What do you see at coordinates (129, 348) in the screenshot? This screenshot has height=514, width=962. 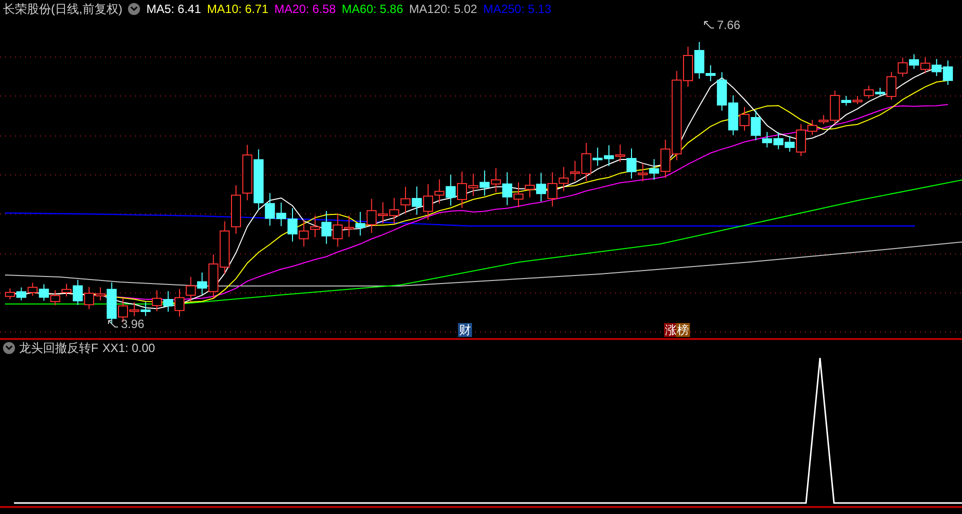 I see `indicator-reading: XX1: 0.00` at bounding box center [129, 348].